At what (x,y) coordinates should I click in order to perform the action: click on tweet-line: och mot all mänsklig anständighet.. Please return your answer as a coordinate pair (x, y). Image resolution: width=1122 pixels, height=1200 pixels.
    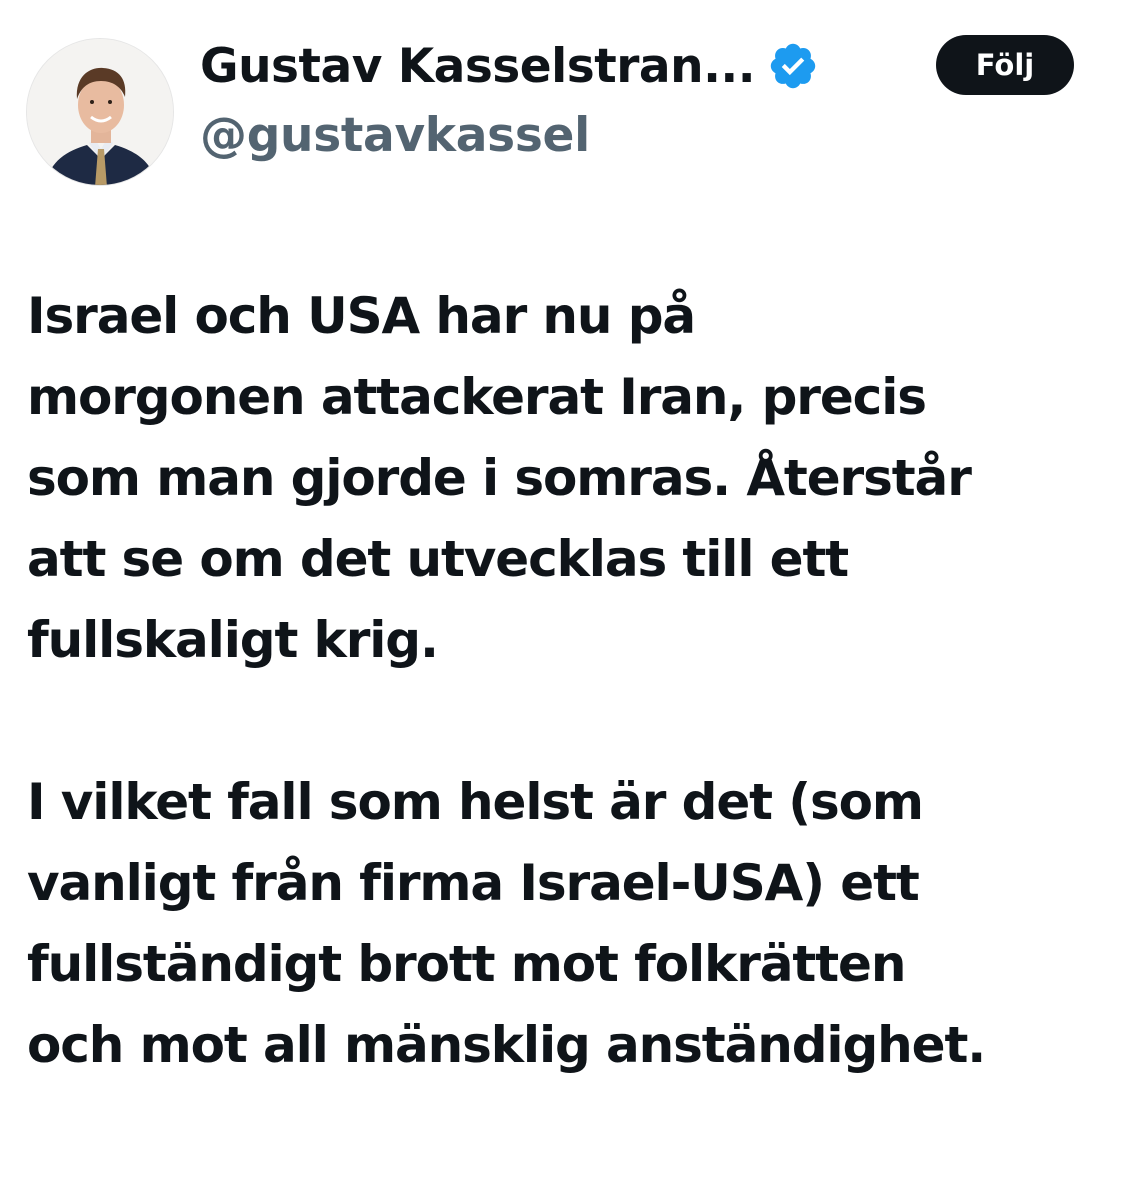
    Looking at the image, I should click on (506, 1045).